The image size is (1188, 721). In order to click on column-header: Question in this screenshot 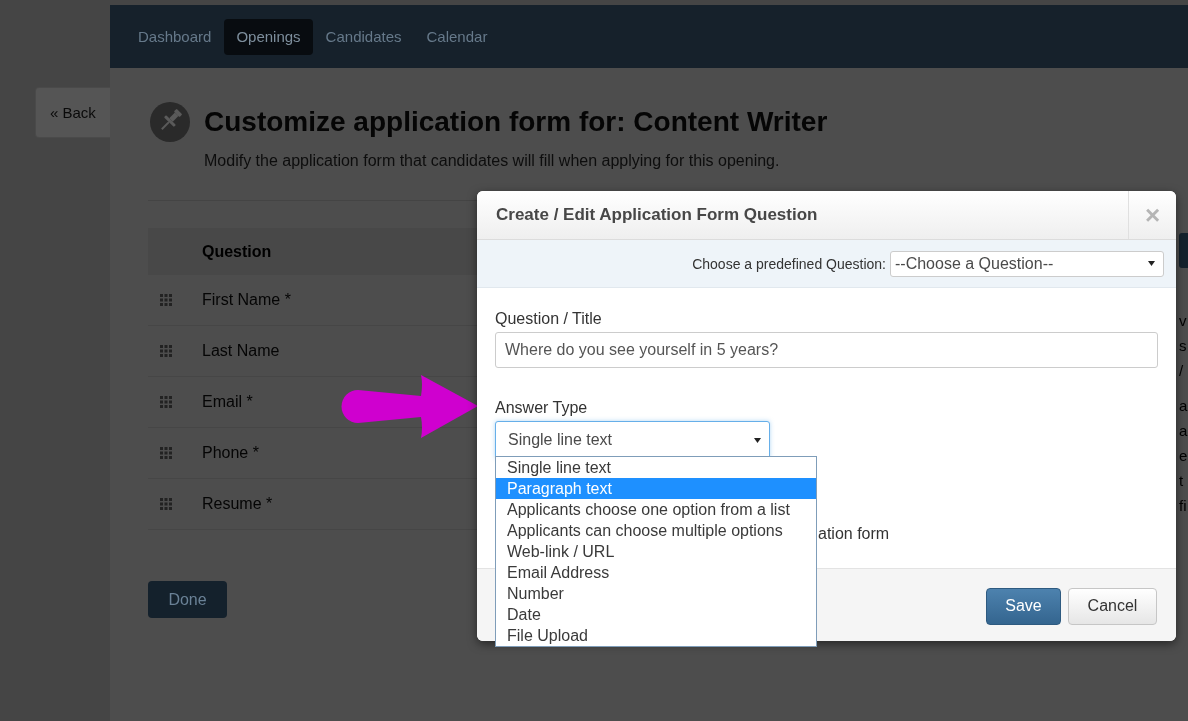, I will do `click(237, 251)`.